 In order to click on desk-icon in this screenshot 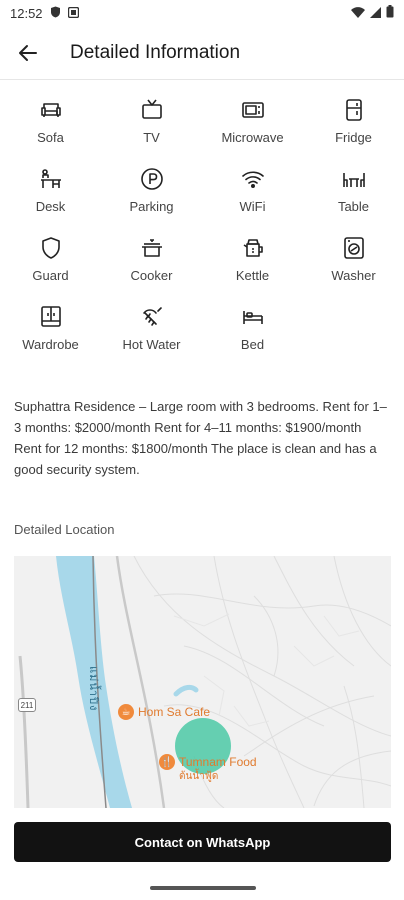, I will do `click(50, 178)`.